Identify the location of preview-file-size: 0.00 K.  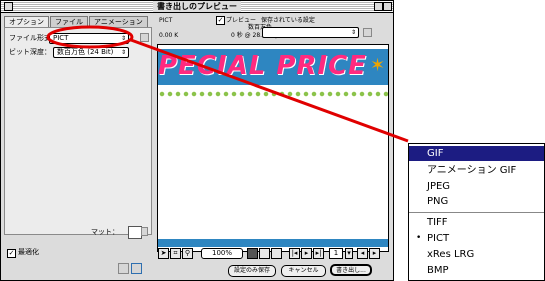
(169, 35).